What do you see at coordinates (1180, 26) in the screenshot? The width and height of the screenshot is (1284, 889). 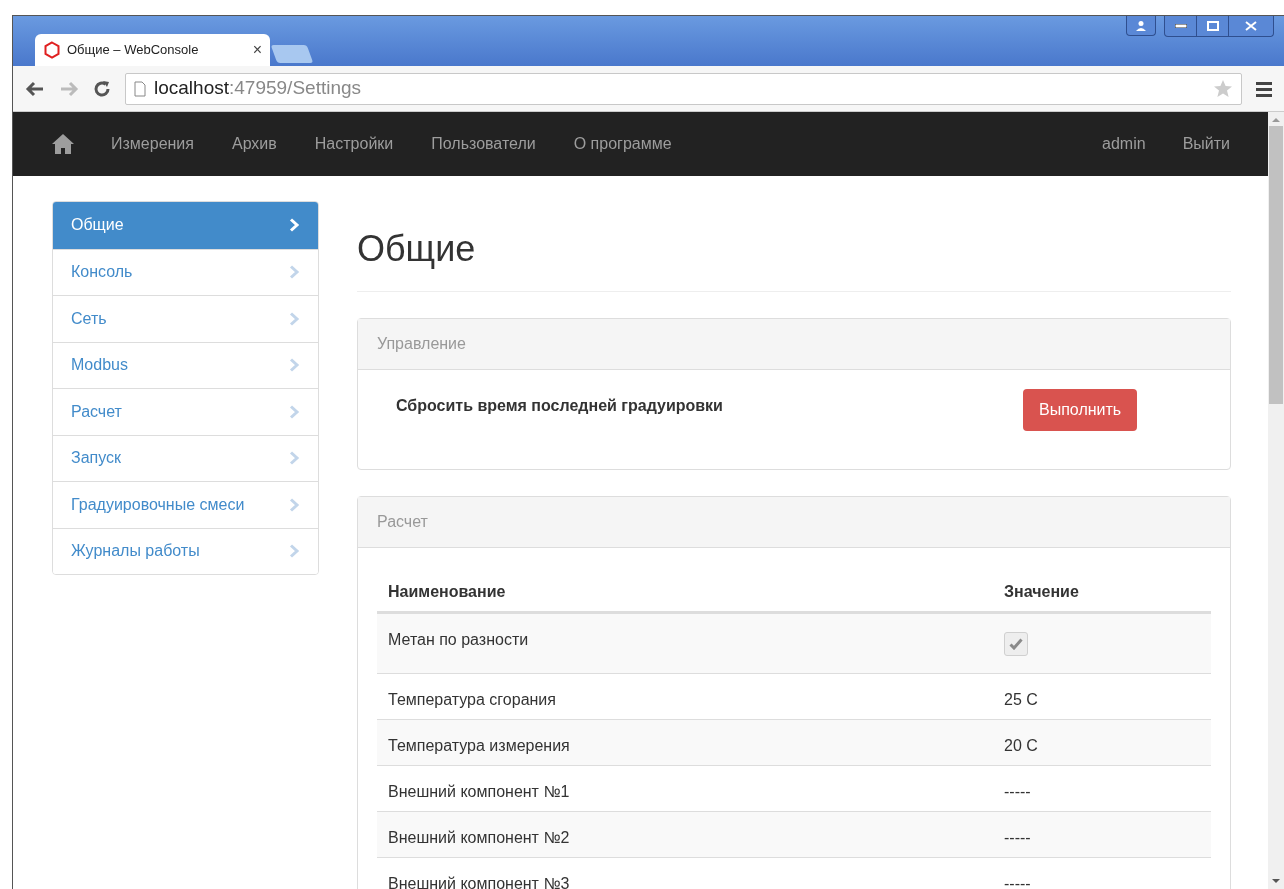 I see `minimize-icon` at bounding box center [1180, 26].